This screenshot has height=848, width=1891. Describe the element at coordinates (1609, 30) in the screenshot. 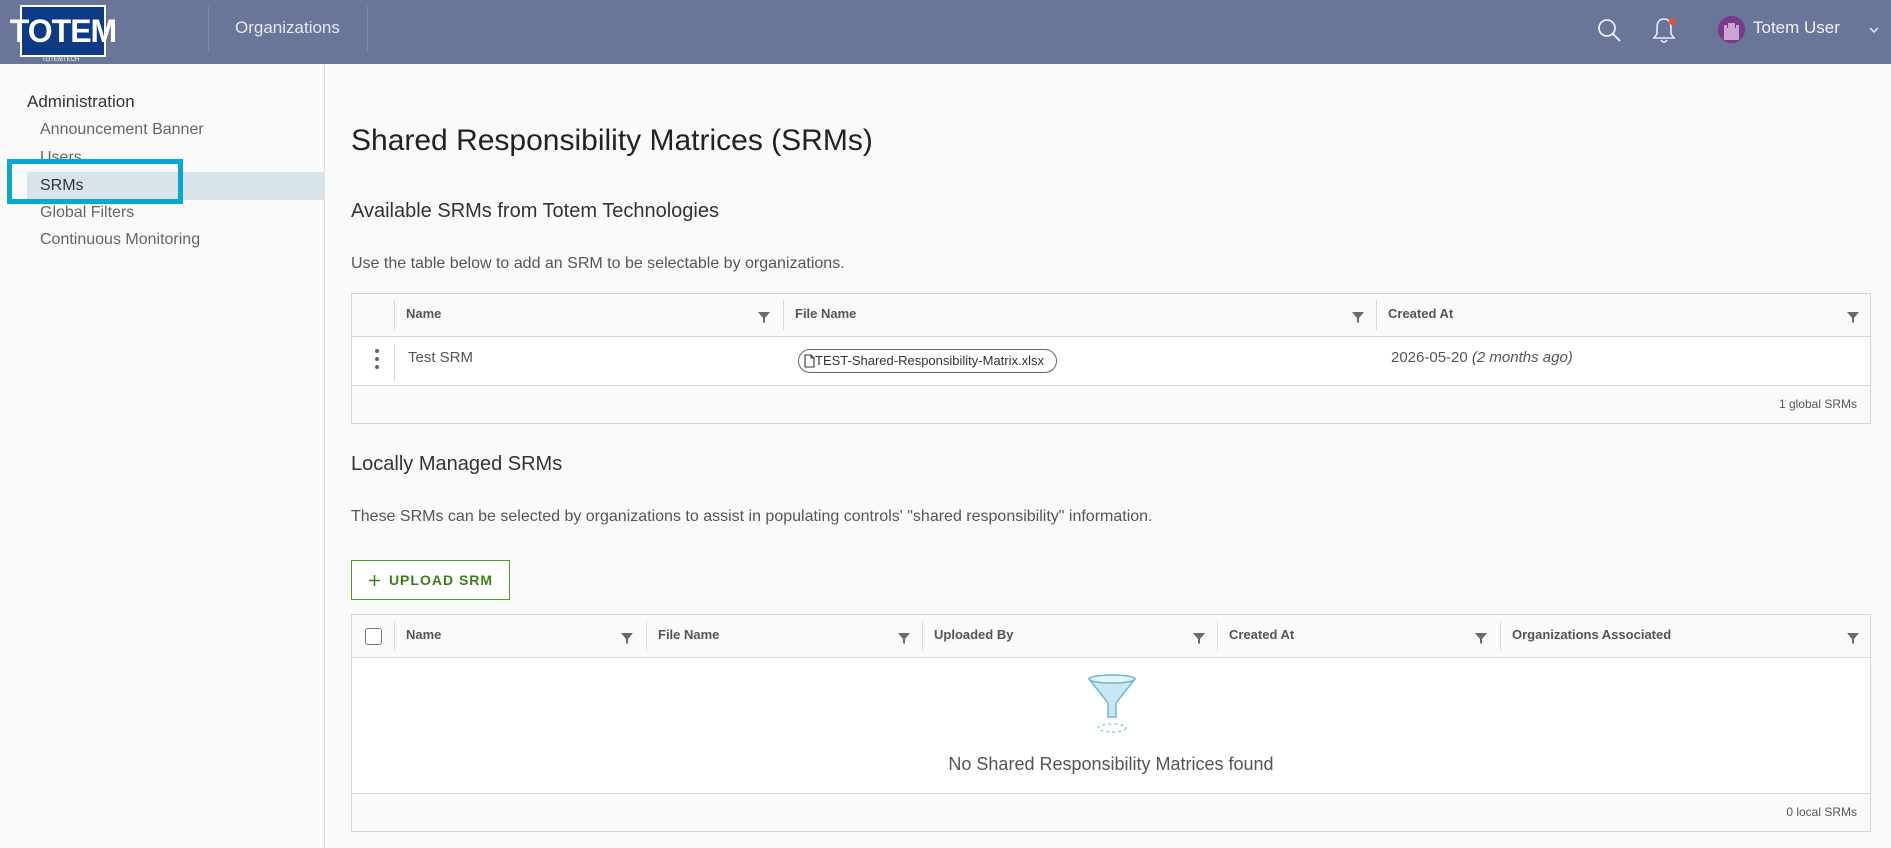

I see `search-icon` at that location.